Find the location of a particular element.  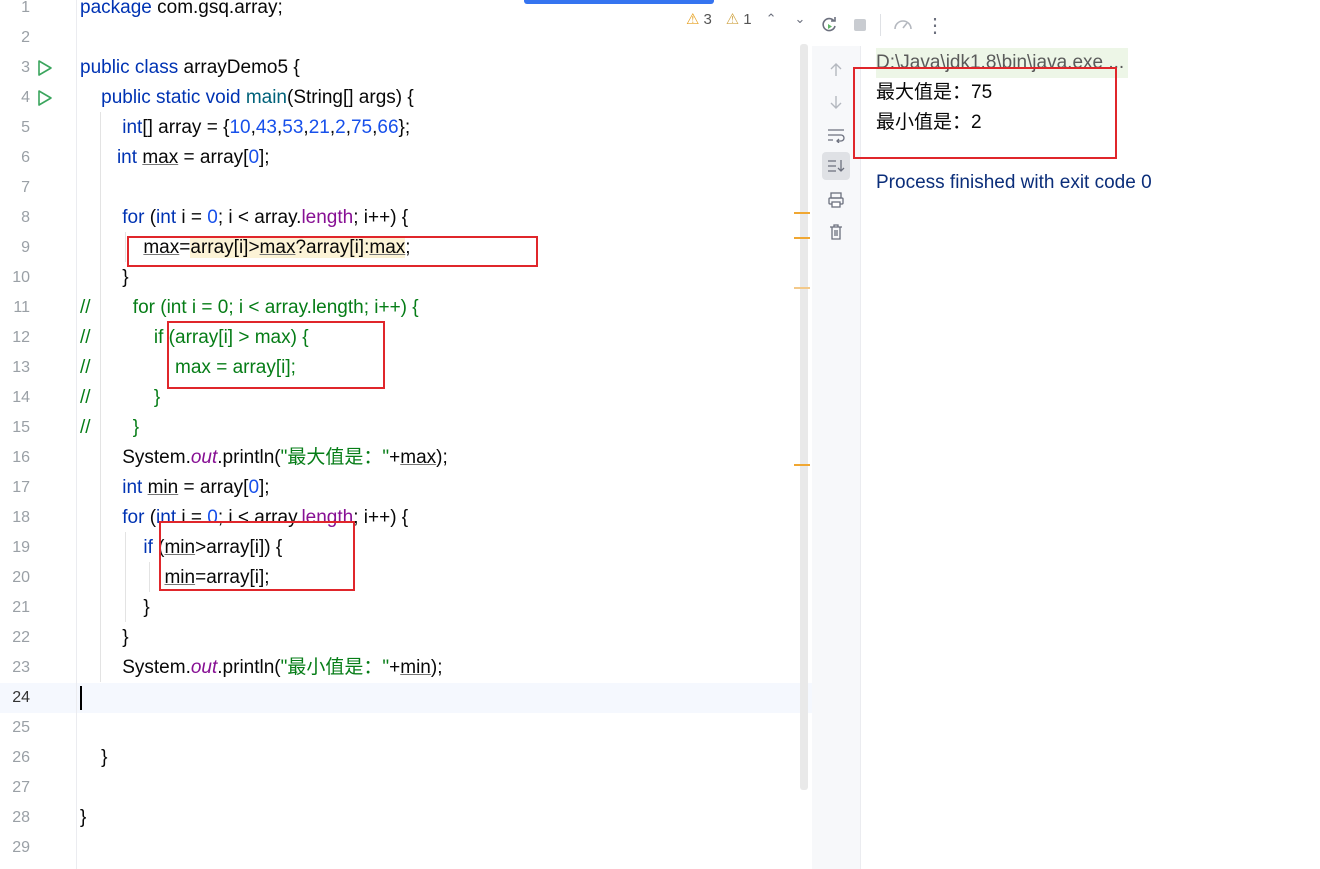

code-line: 5 int[] array = {10,43,53,21,2,75,66}; is located at coordinates (406, 128).